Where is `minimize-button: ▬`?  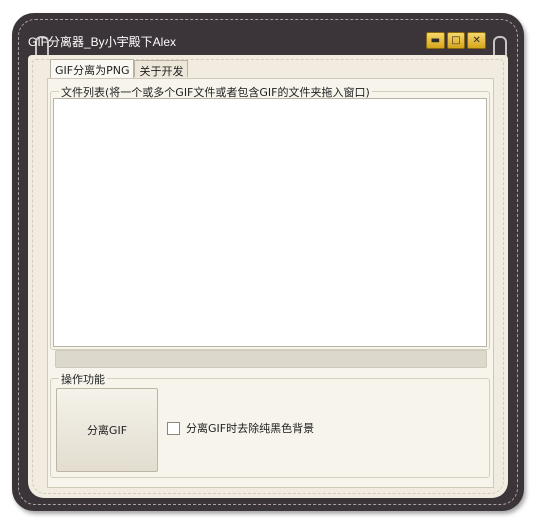
minimize-button: ▬ is located at coordinates (435, 40).